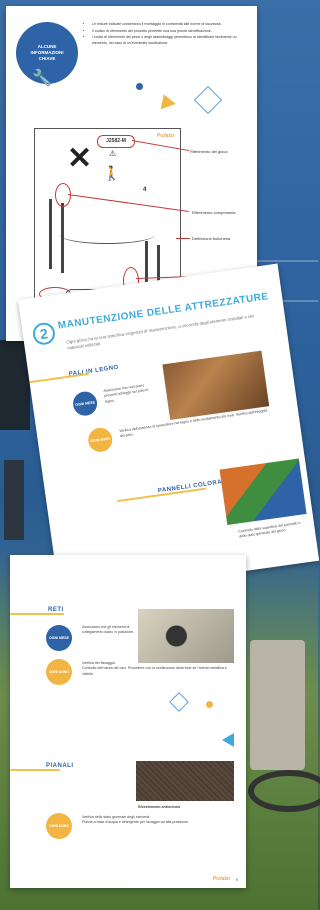 Image resolution: width=320 pixels, height=910 pixels. Describe the element at coordinates (47, 52) in the screenshot. I see `badge-label: ALCUNE INFORMAZIONI CHIAVE` at that location.